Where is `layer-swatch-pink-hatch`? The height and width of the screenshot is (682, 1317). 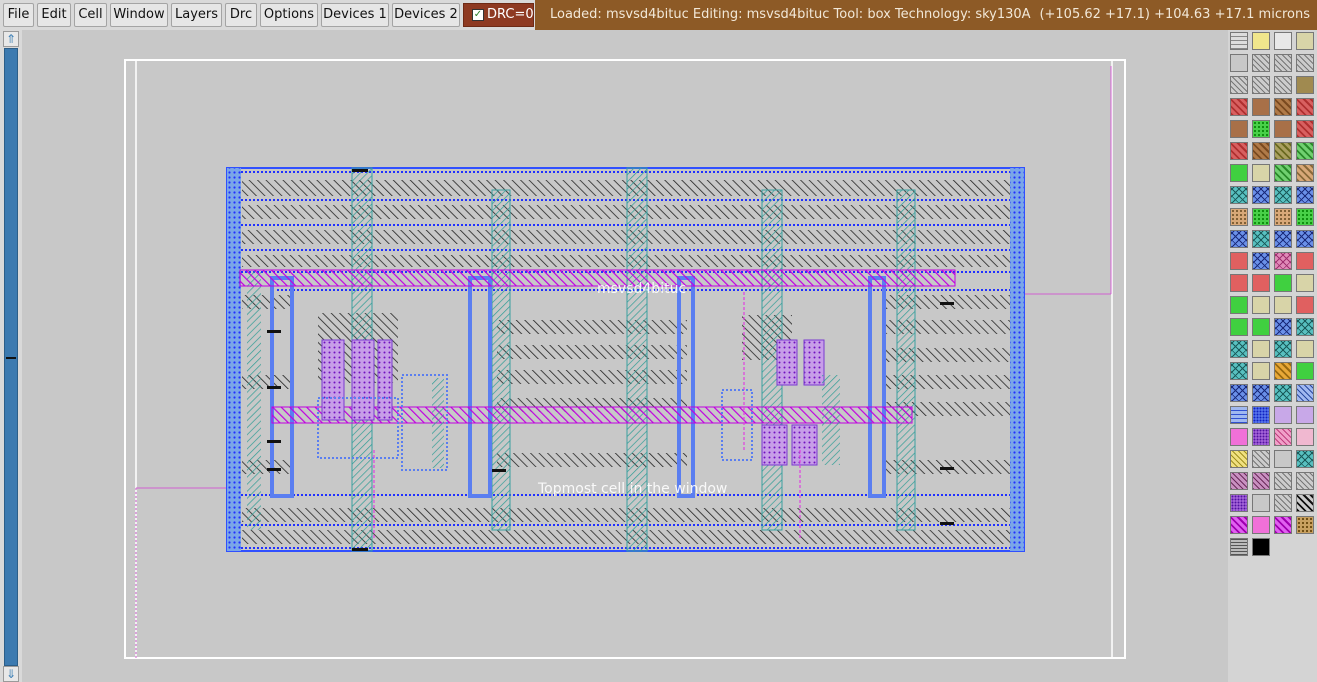
layer-swatch-pink-hatch is located at coordinates (1283, 437).